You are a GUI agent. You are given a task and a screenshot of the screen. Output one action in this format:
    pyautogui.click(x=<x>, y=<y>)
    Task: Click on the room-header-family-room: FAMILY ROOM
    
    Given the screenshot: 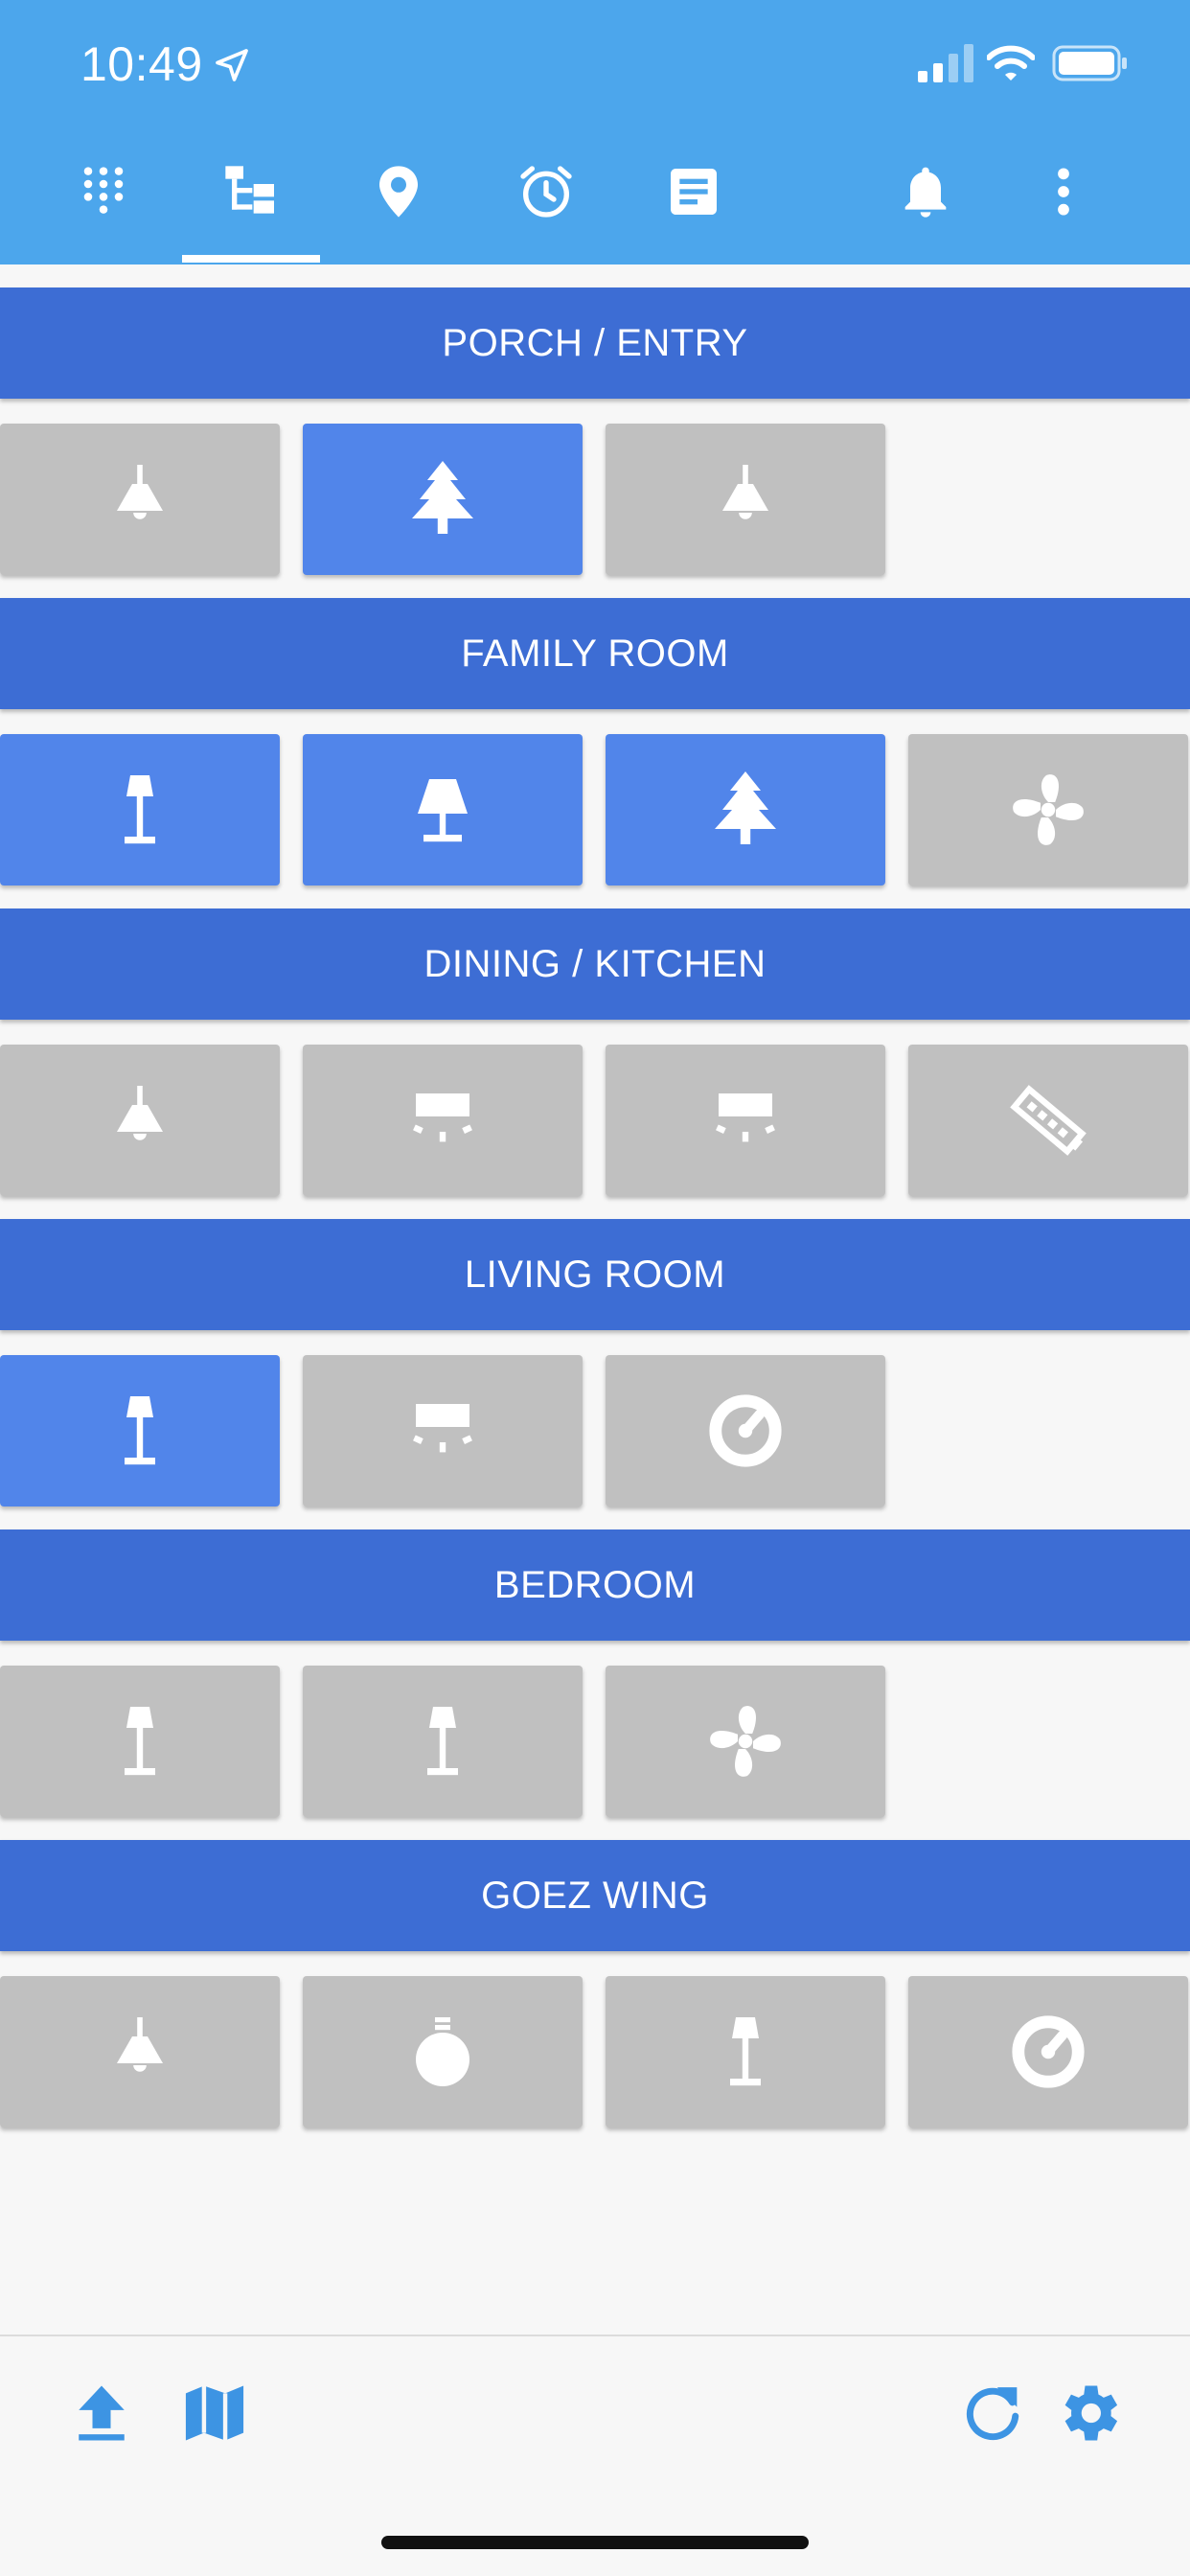 What is the action you would take?
    pyautogui.click(x=595, y=653)
    